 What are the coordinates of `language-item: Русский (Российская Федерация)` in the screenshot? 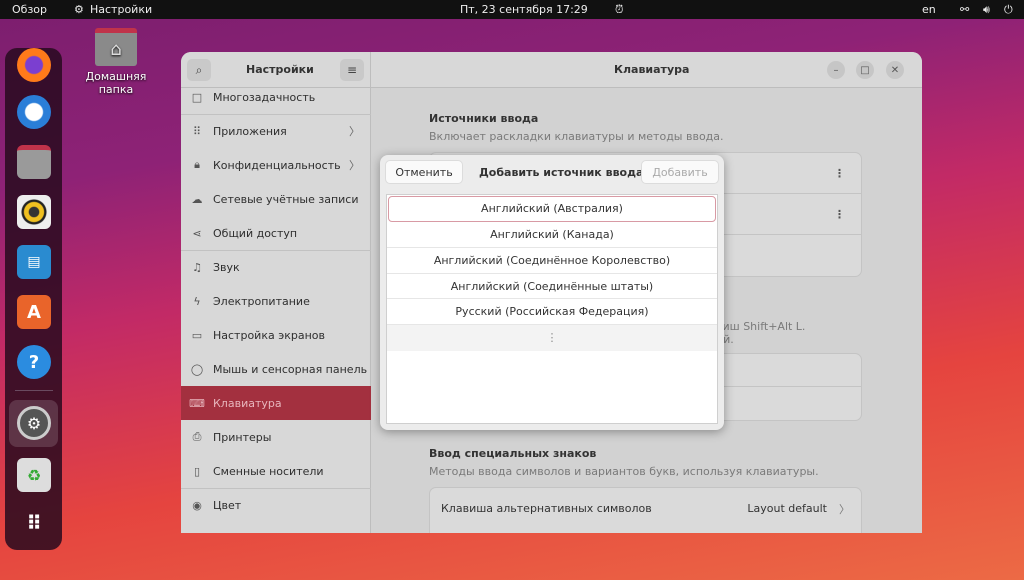 It's located at (552, 312).